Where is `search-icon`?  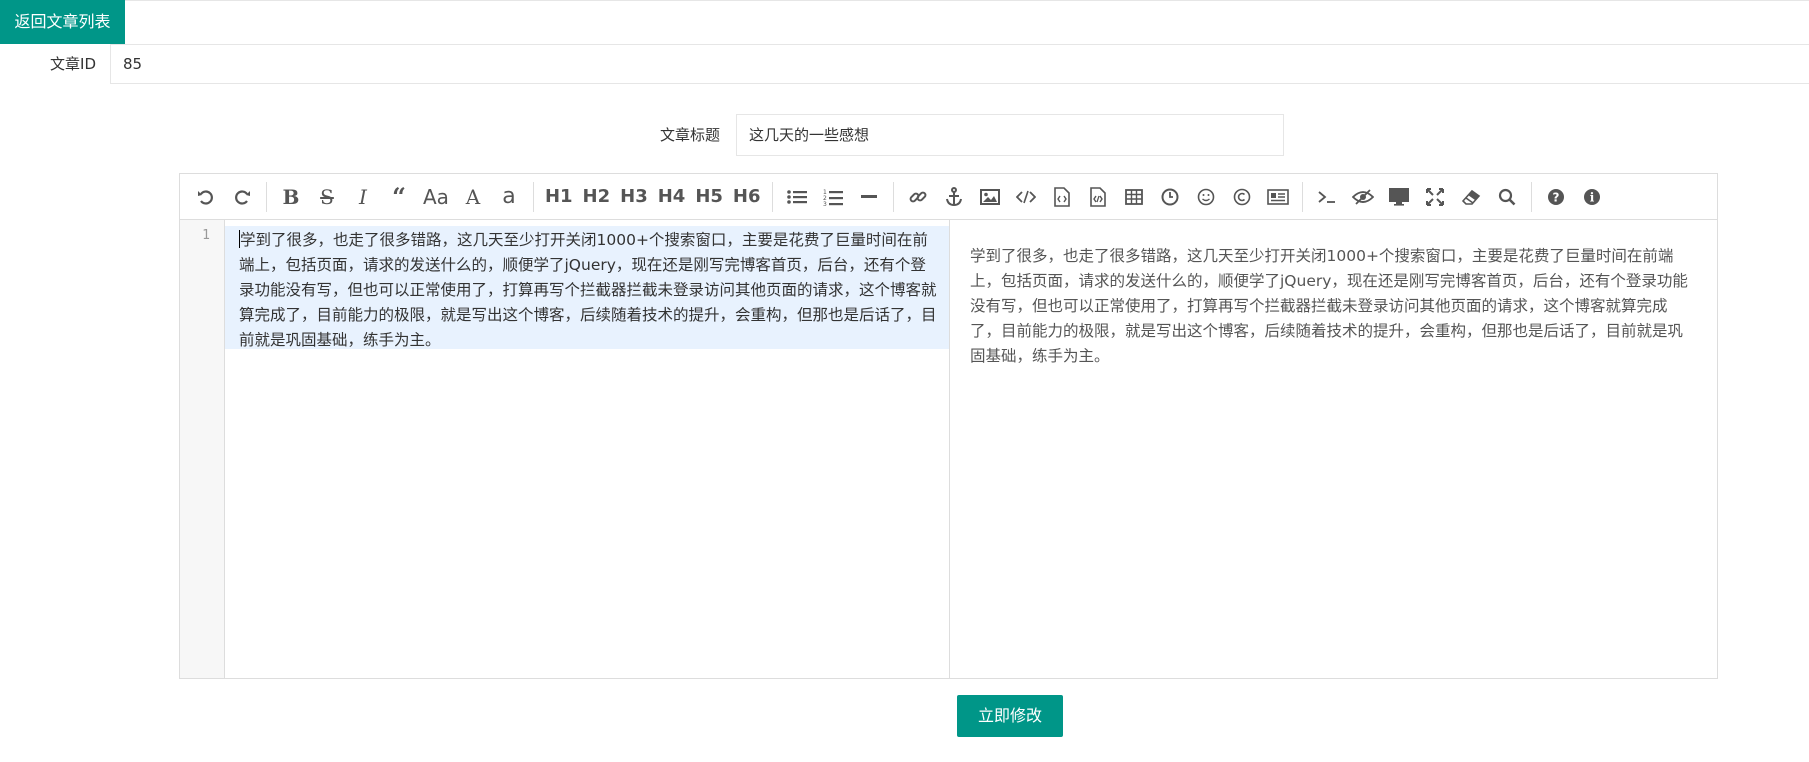 search-icon is located at coordinates (1507, 197).